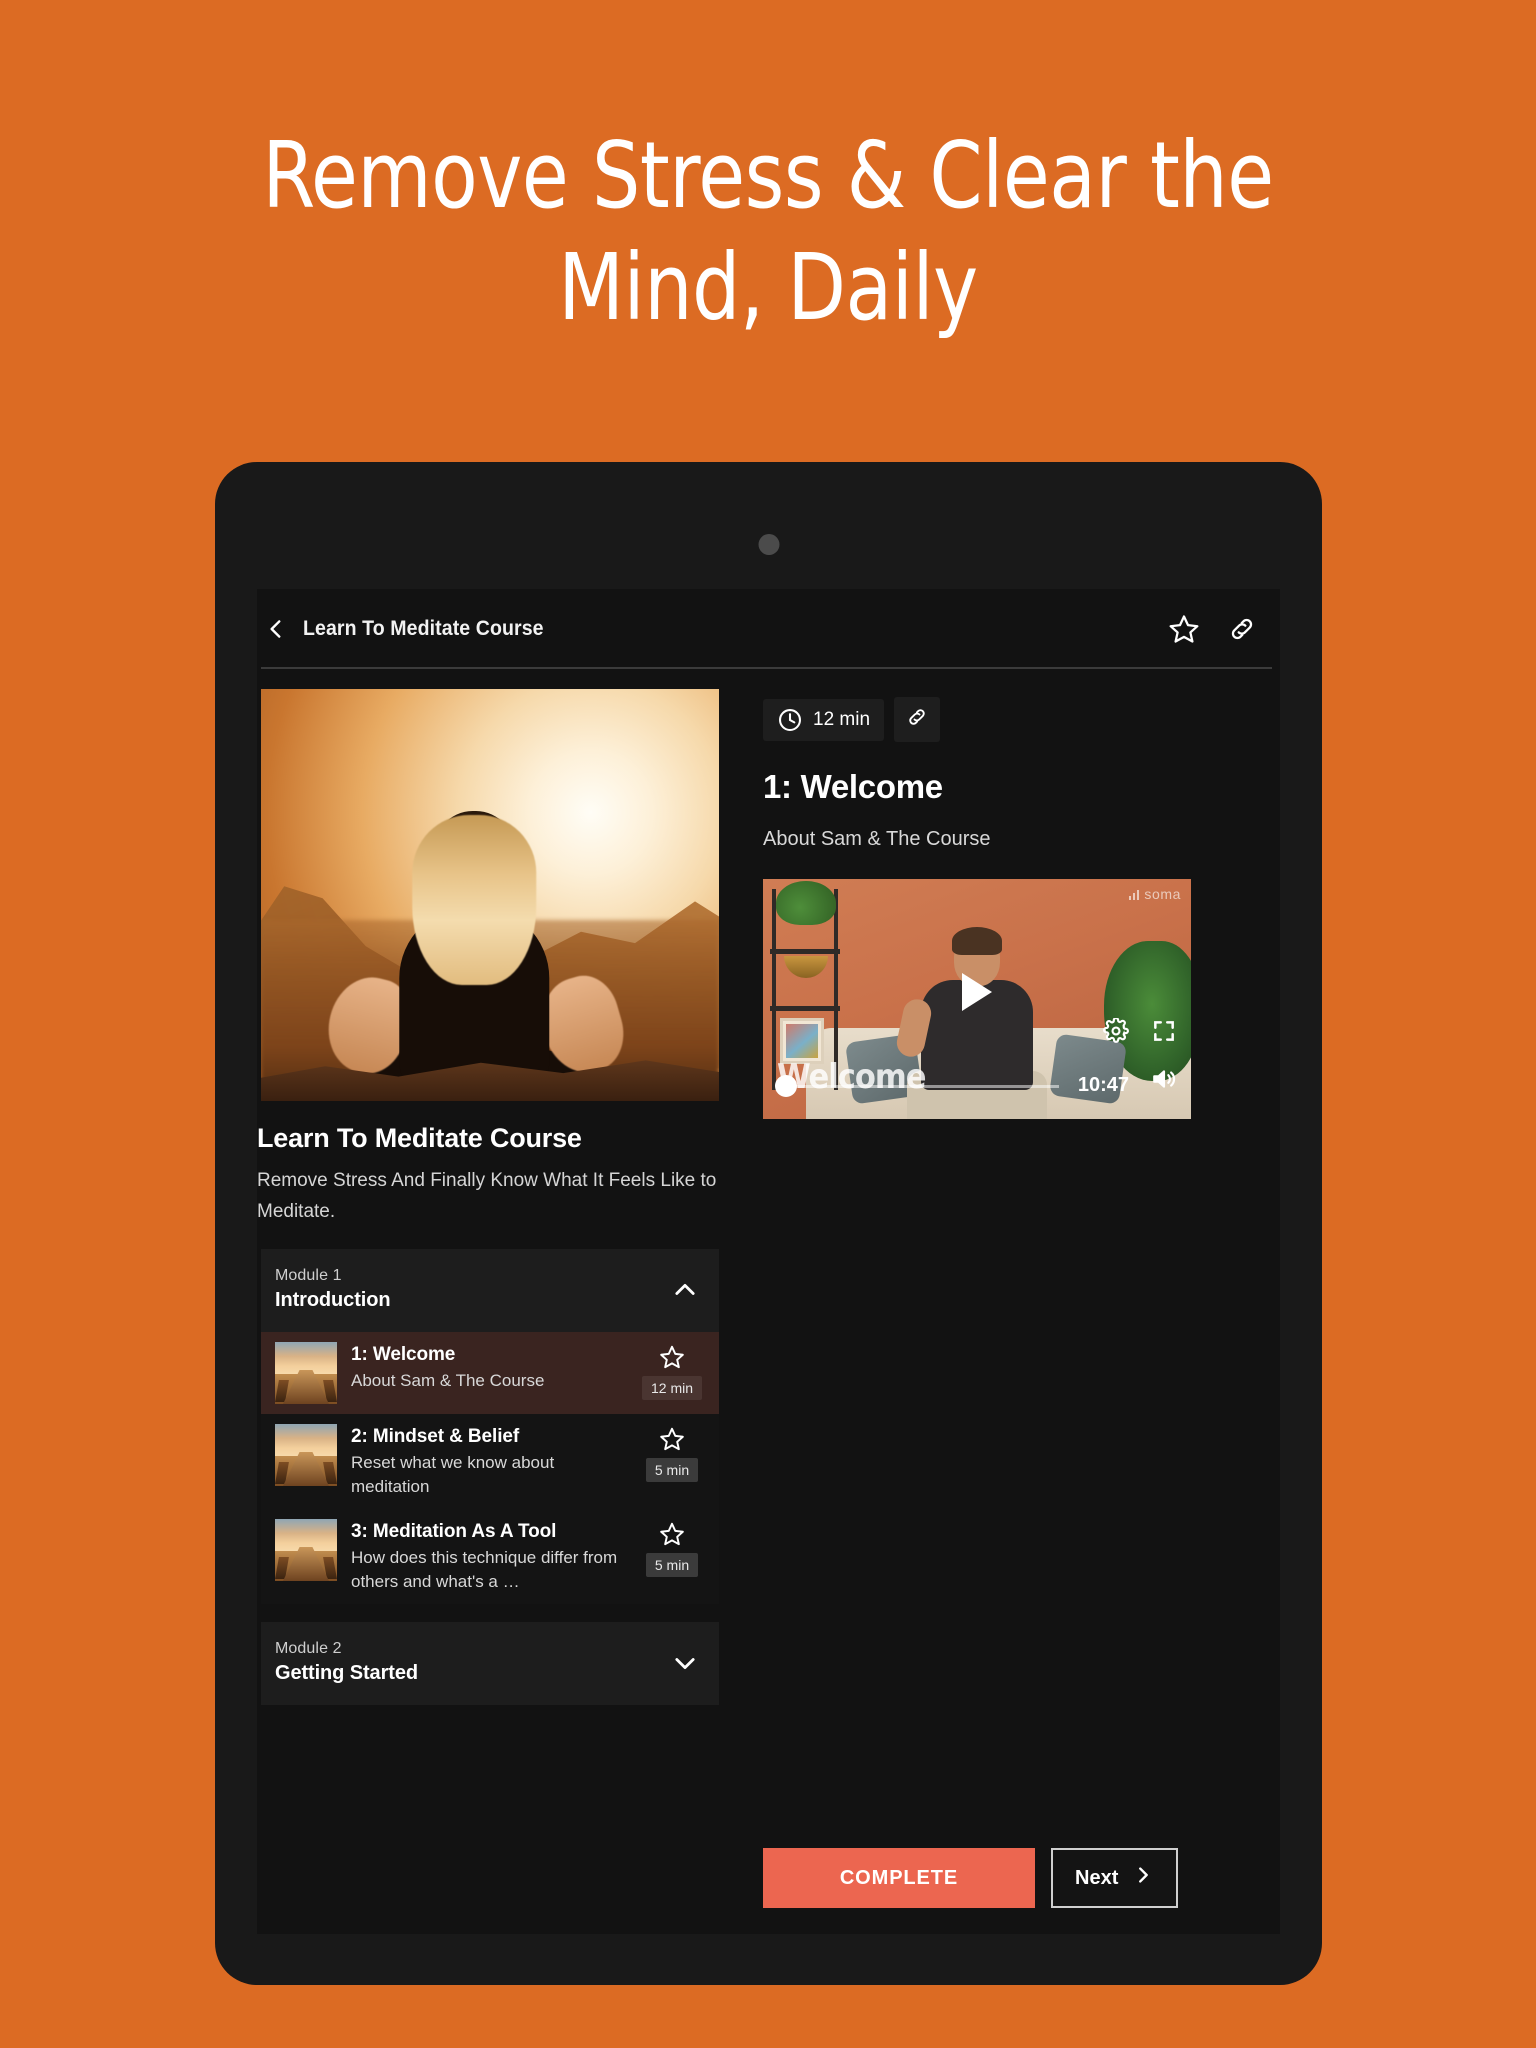 The image size is (1536, 2048). What do you see at coordinates (768, 544) in the screenshot?
I see `front-camera-icon` at bounding box center [768, 544].